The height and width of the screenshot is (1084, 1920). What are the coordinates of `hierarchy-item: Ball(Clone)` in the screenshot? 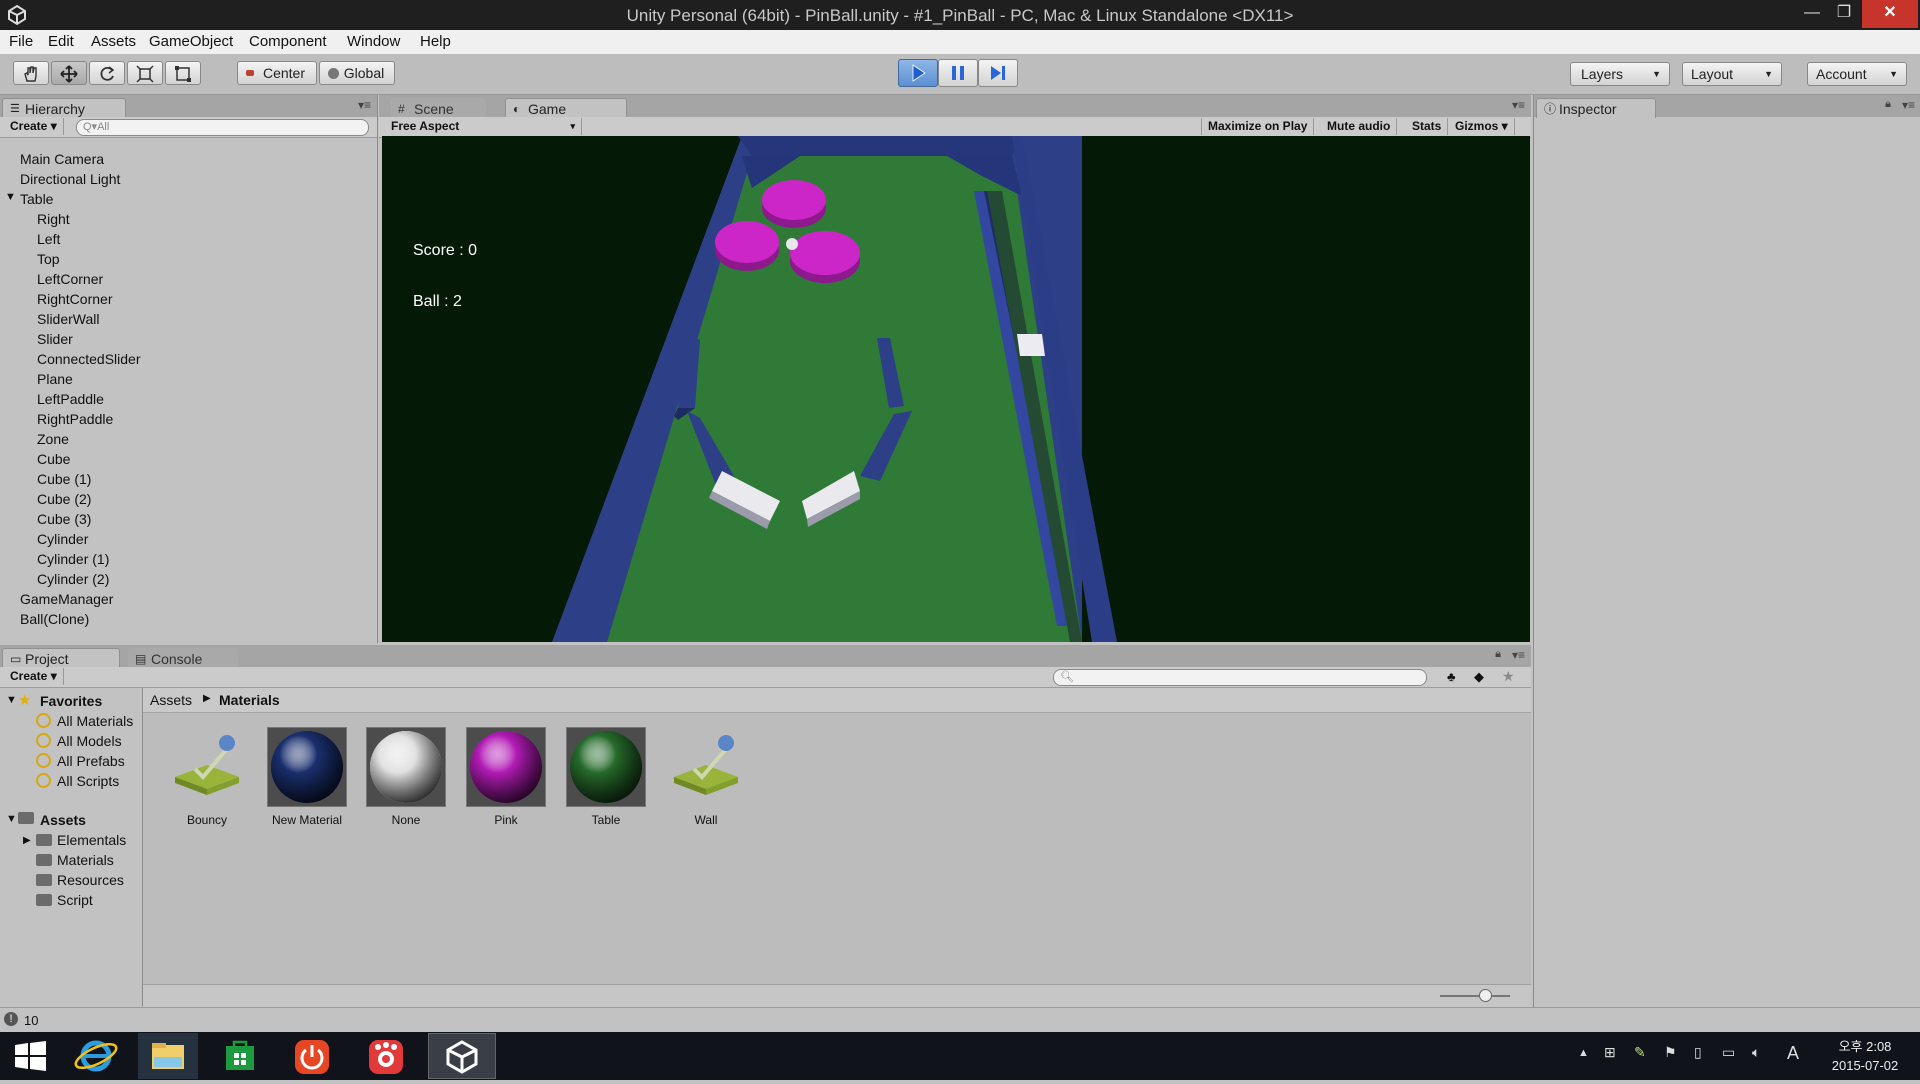 It's located at (54, 619).